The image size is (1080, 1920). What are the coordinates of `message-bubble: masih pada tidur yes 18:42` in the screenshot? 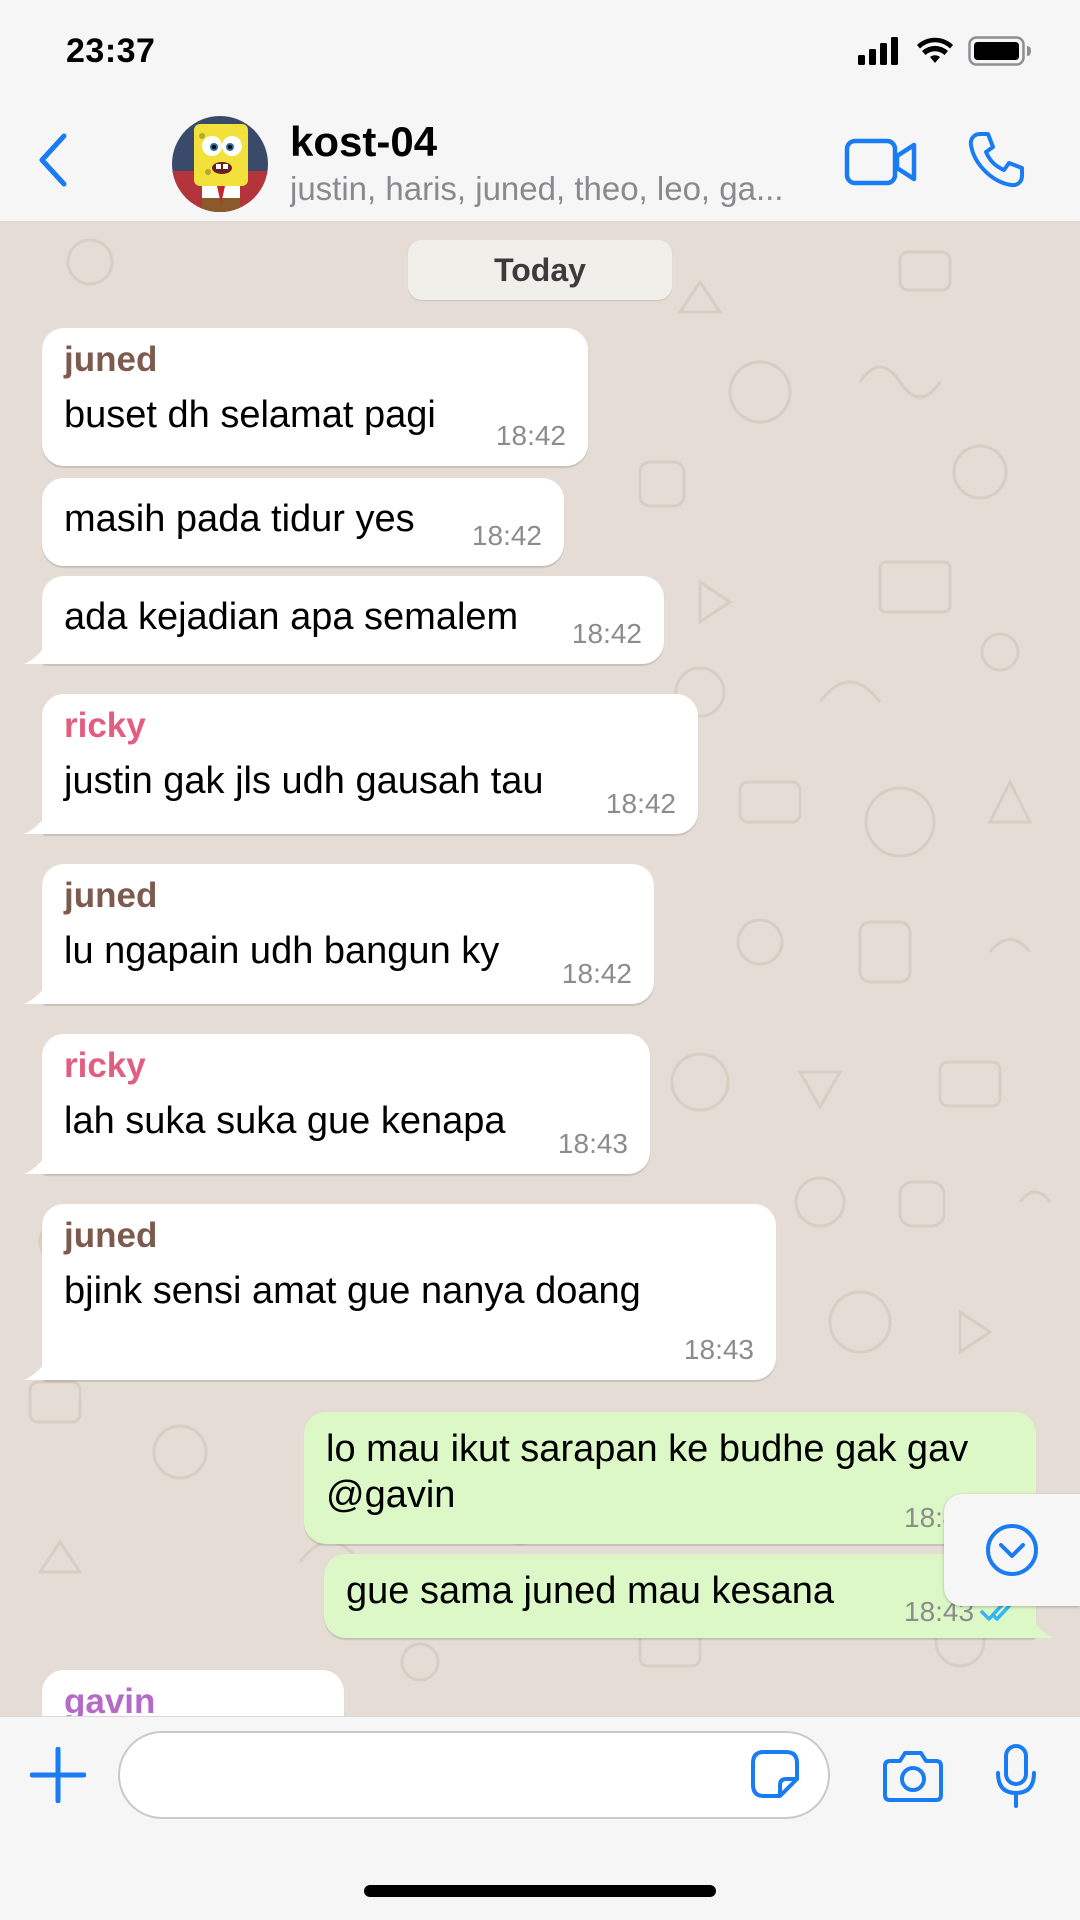 It's located at (303, 522).